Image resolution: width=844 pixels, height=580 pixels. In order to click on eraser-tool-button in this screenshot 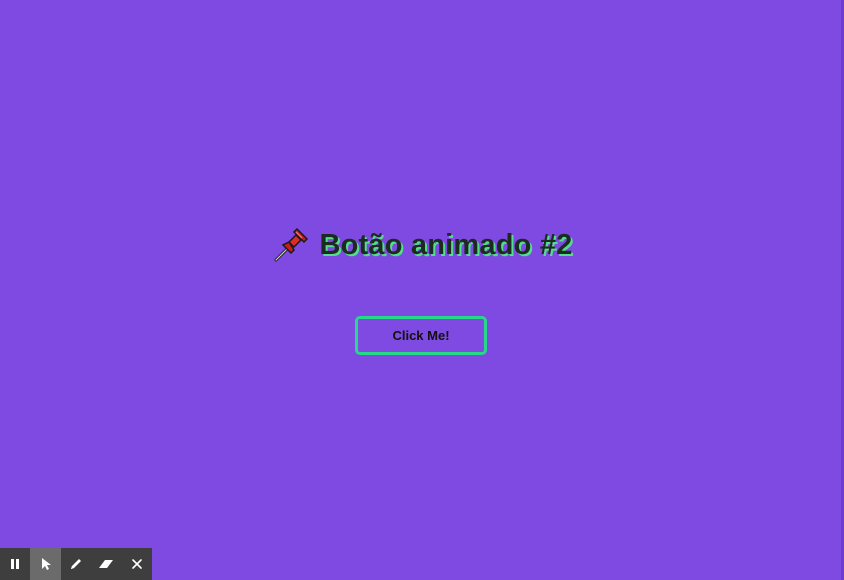, I will do `click(106, 564)`.